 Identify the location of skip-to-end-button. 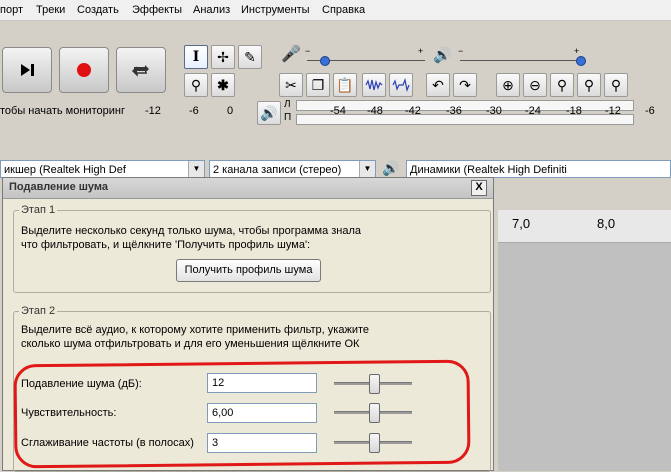
(27, 70).